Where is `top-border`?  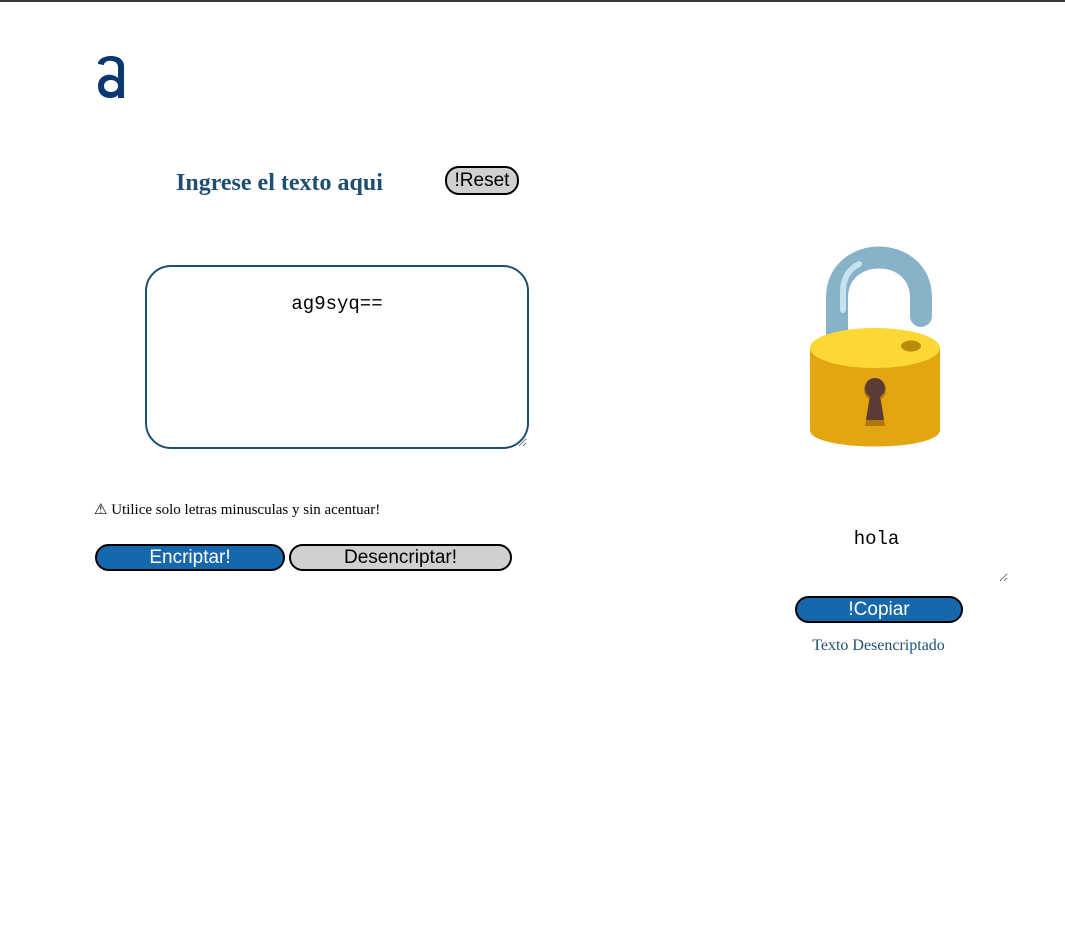
top-border is located at coordinates (532, 1).